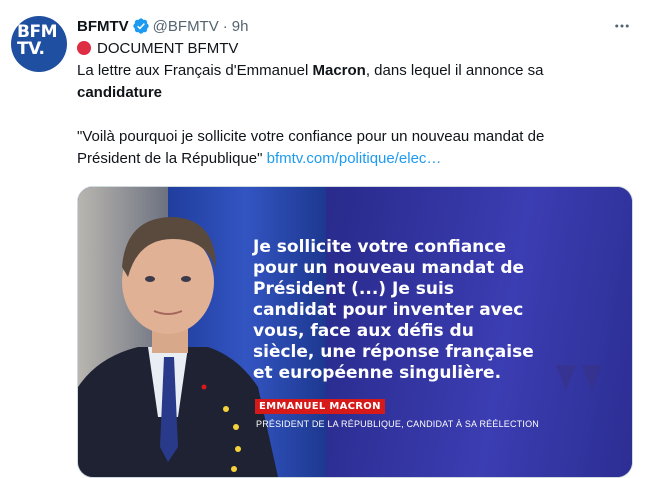  I want to click on quote-line: siècle, une réponse française, so click(393, 352).